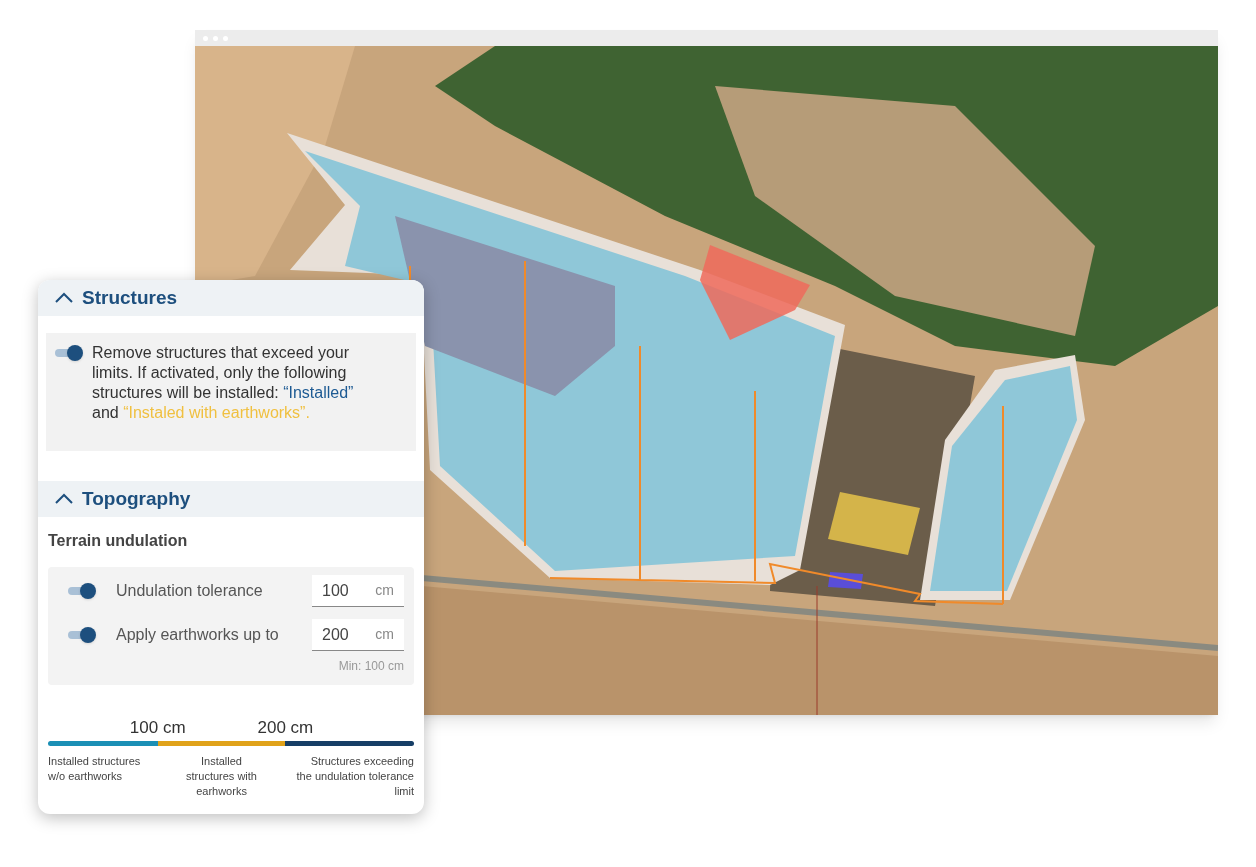  Describe the element at coordinates (845, 580) in the screenshot. I see `substation-marker` at that location.